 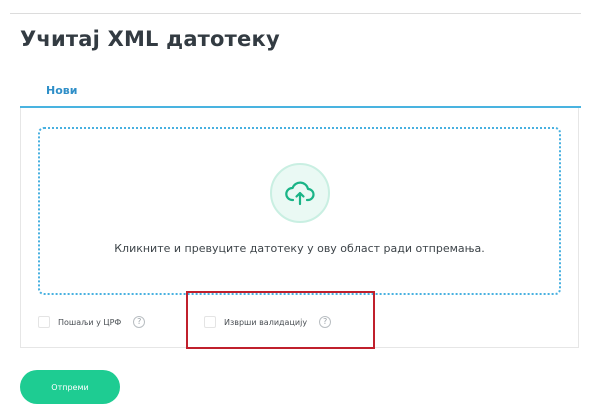 I want to click on cloud-upload-icon, so click(x=300, y=193).